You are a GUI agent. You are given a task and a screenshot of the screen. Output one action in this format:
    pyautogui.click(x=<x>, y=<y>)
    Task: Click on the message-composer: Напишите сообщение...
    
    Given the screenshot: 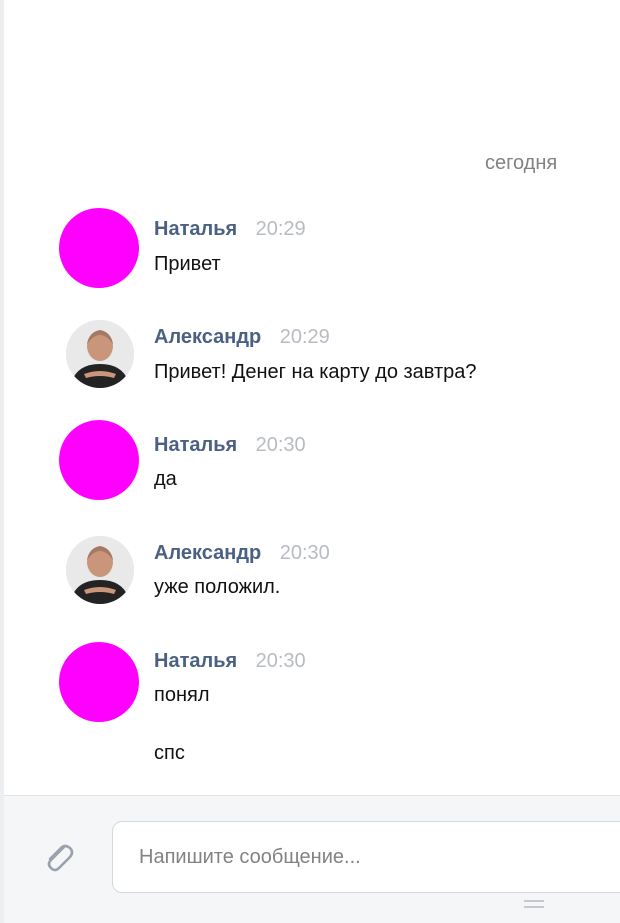 What is the action you would take?
    pyautogui.click(x=312, y=859)
    